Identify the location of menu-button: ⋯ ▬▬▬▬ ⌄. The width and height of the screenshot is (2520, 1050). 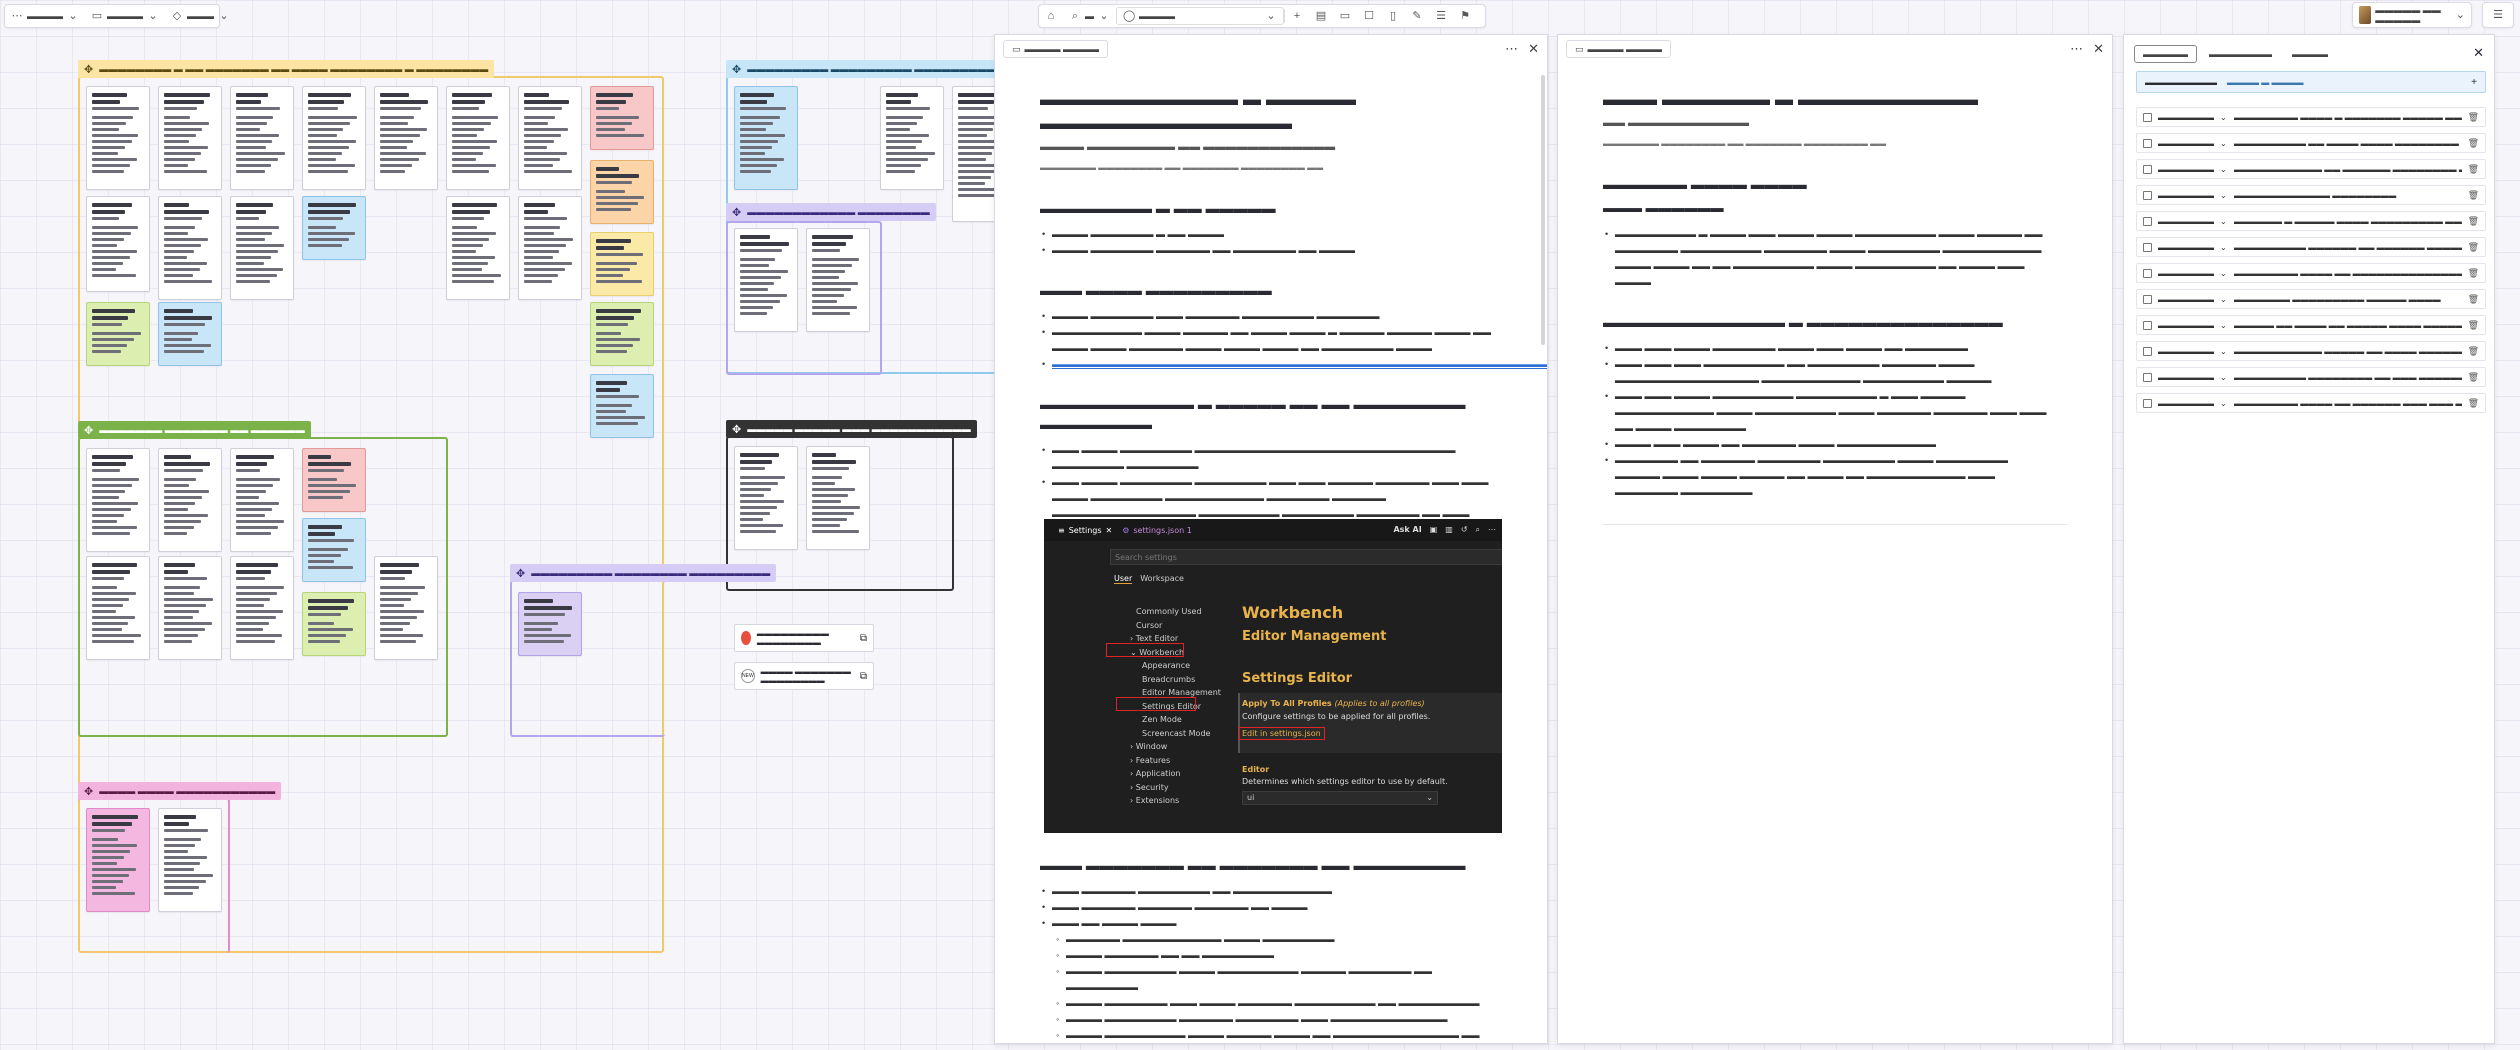
(45, 16).